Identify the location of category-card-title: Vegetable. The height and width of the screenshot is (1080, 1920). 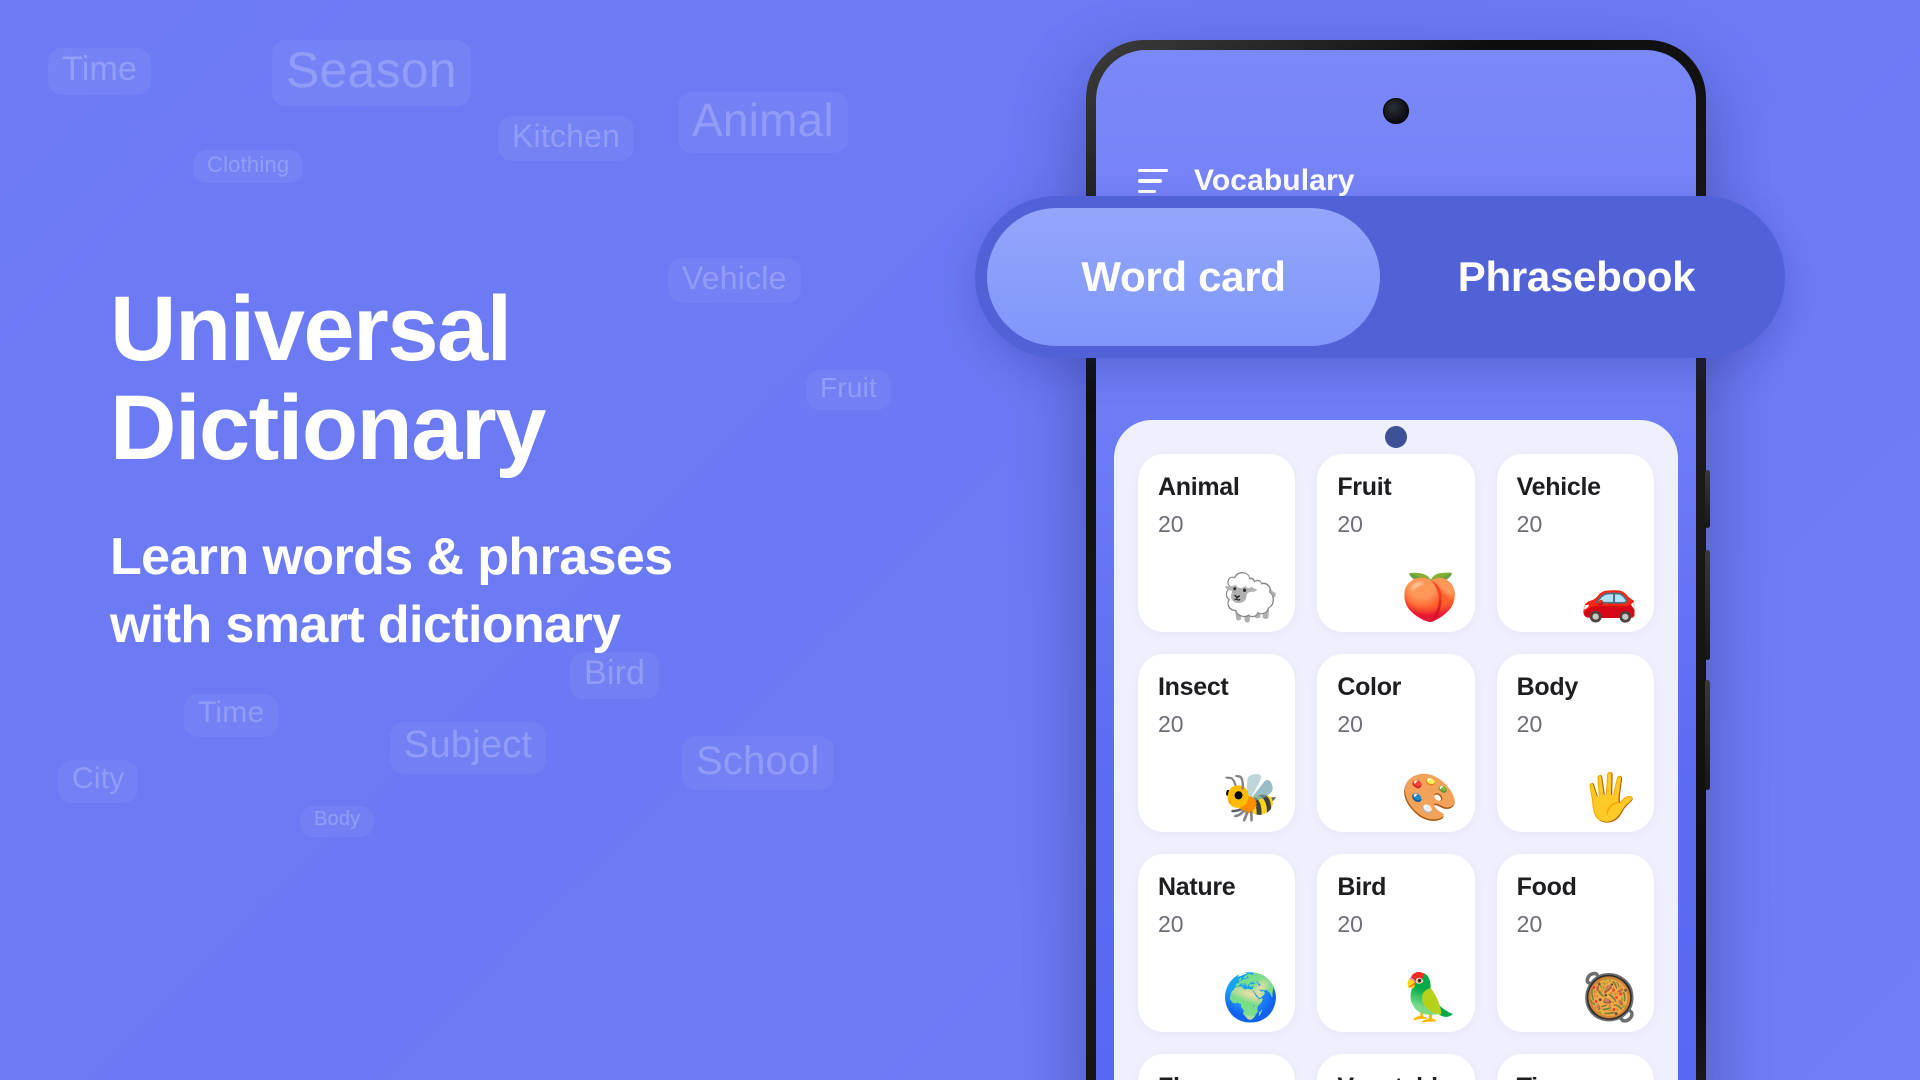
(1395, 1076).